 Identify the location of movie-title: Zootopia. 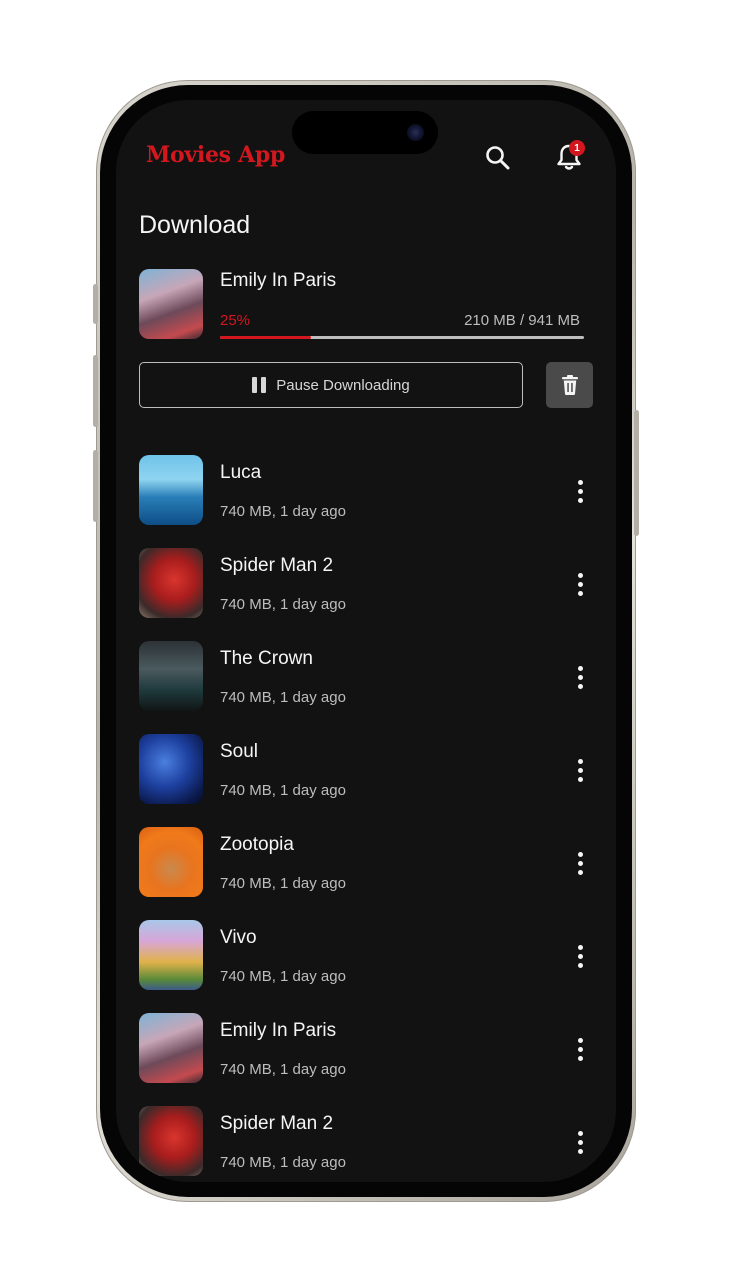
(257, 844).